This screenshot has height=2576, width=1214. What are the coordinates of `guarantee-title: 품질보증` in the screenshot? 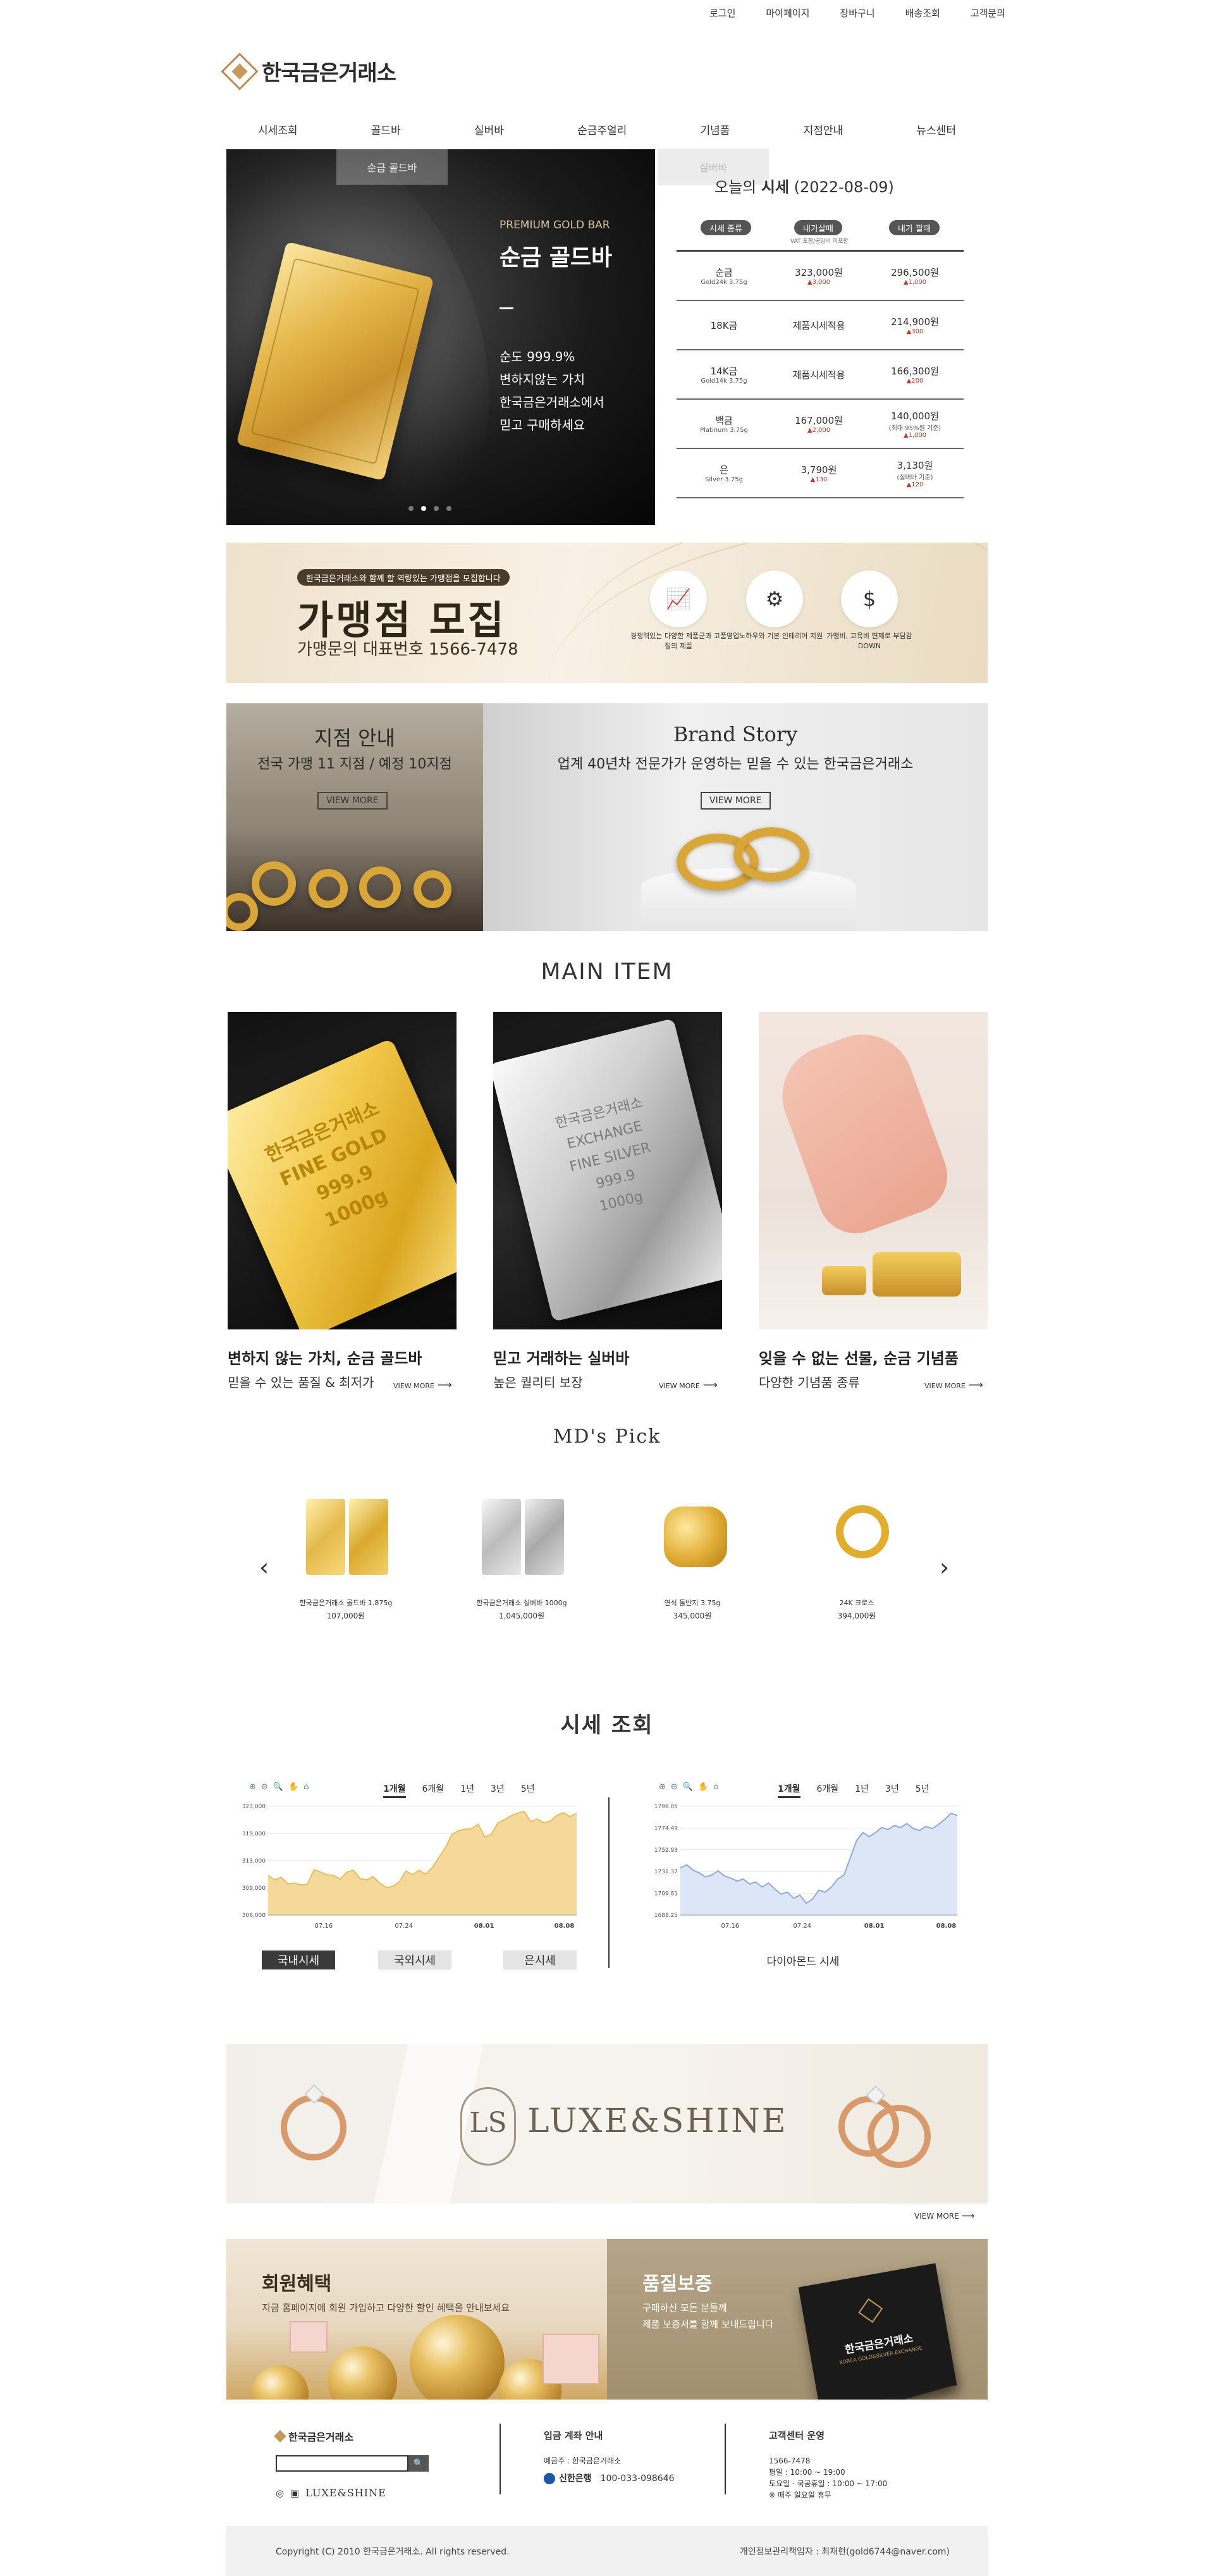 It's located at (678, 2284).